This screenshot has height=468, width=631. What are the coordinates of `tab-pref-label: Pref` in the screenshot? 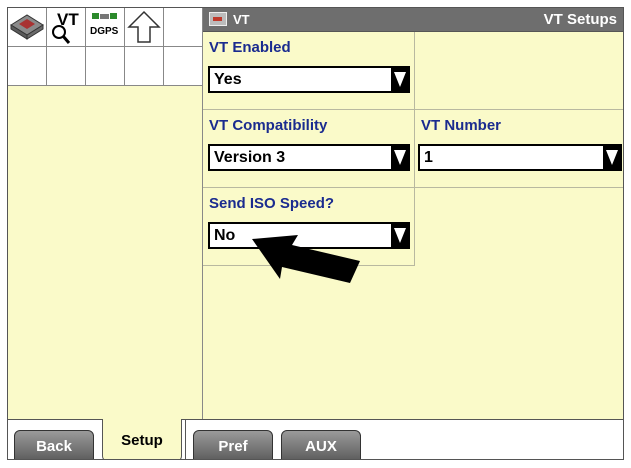 It's located at (233, 446).